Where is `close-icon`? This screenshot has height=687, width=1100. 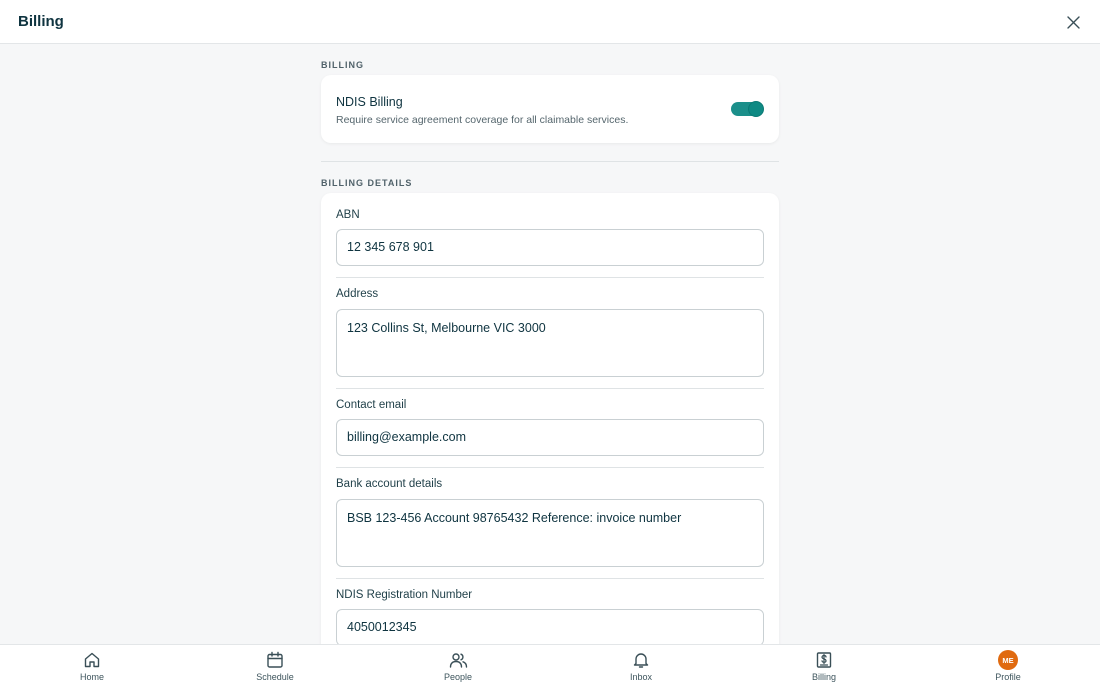
close-icon is located at coordinates (1073, 22).